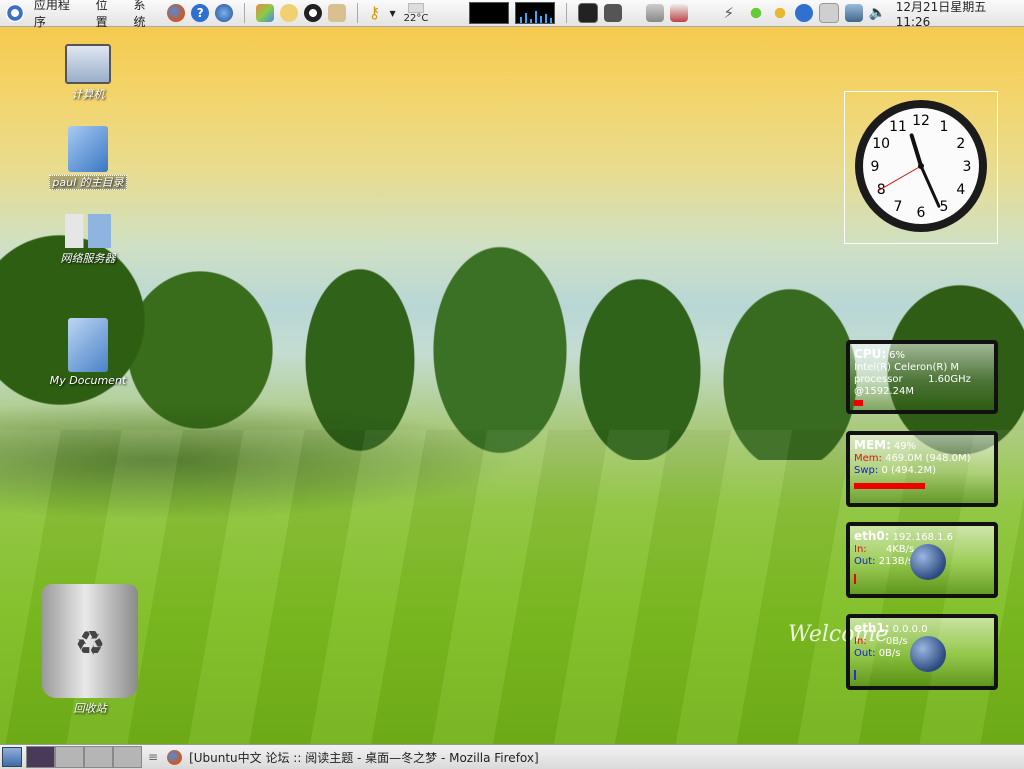 This screenshot has width=1024, height=769. What do you see at coordinates (898, 207) in the screenshot?
I see `clock-number: 7` at bounding box center [898, 207].